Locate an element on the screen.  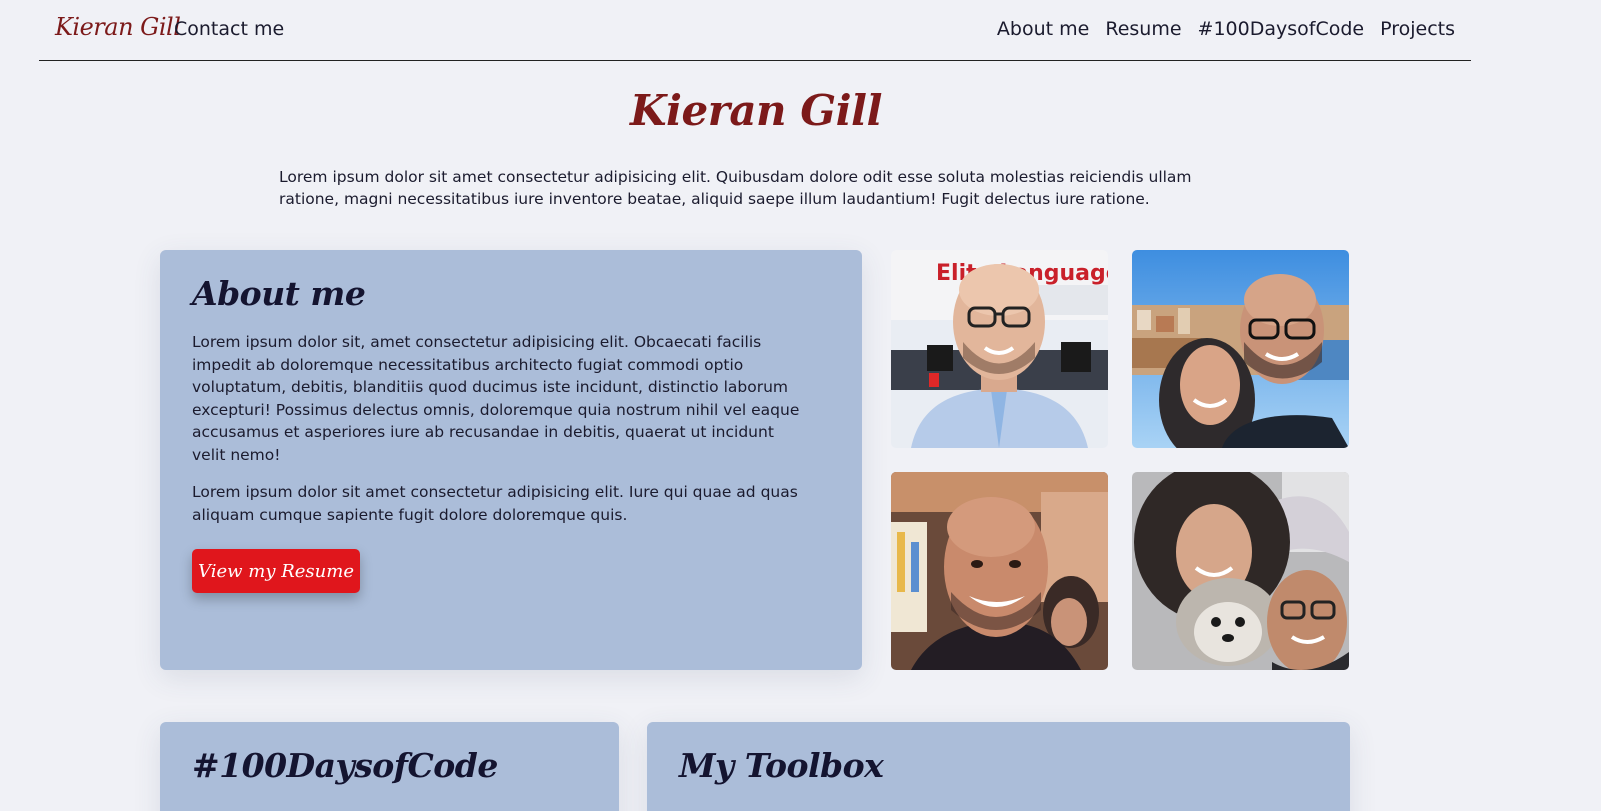
nav-link-resume: Resume is located at coordinates (1143, 29).